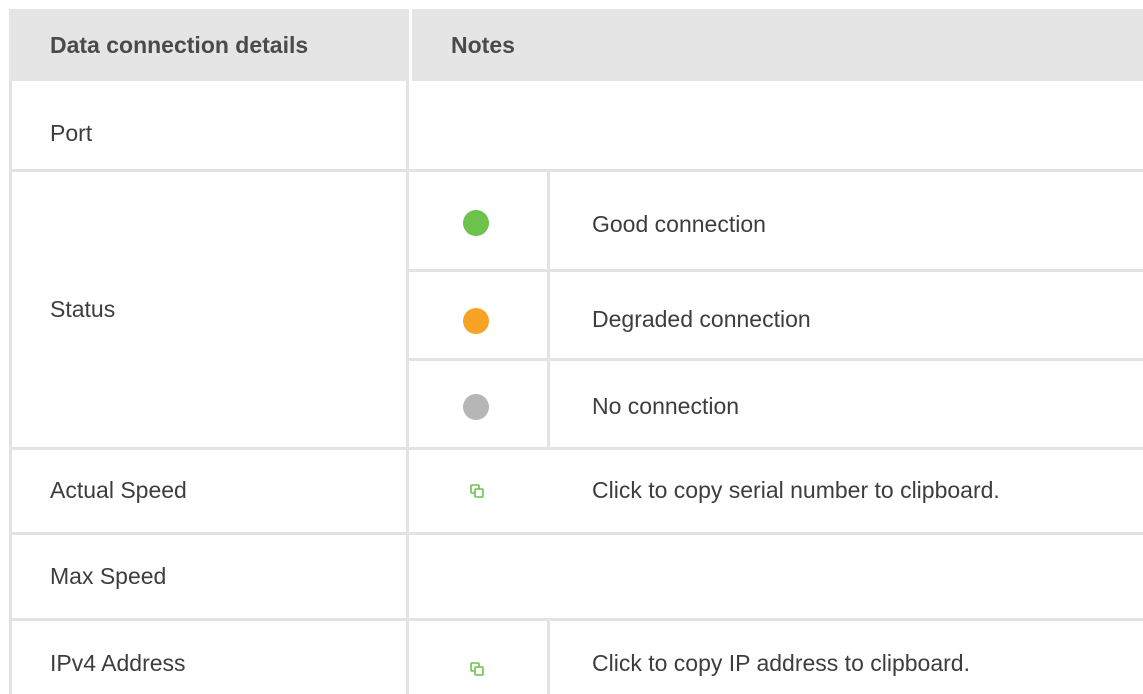  What do you see at coordinates (576, 45) in the screenshot?
I see `table-header: Data connection details Notes` at bounding box center [576, 45].